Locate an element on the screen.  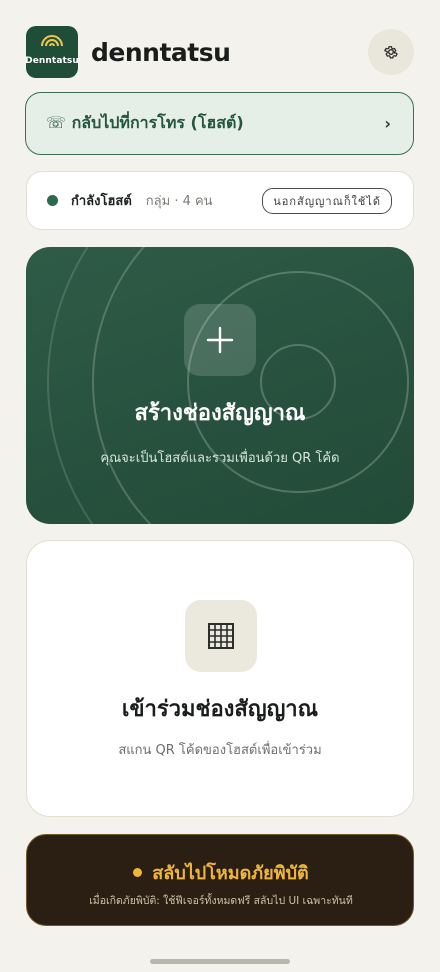
plus-icon-tile is located at coordinates (220, 340).